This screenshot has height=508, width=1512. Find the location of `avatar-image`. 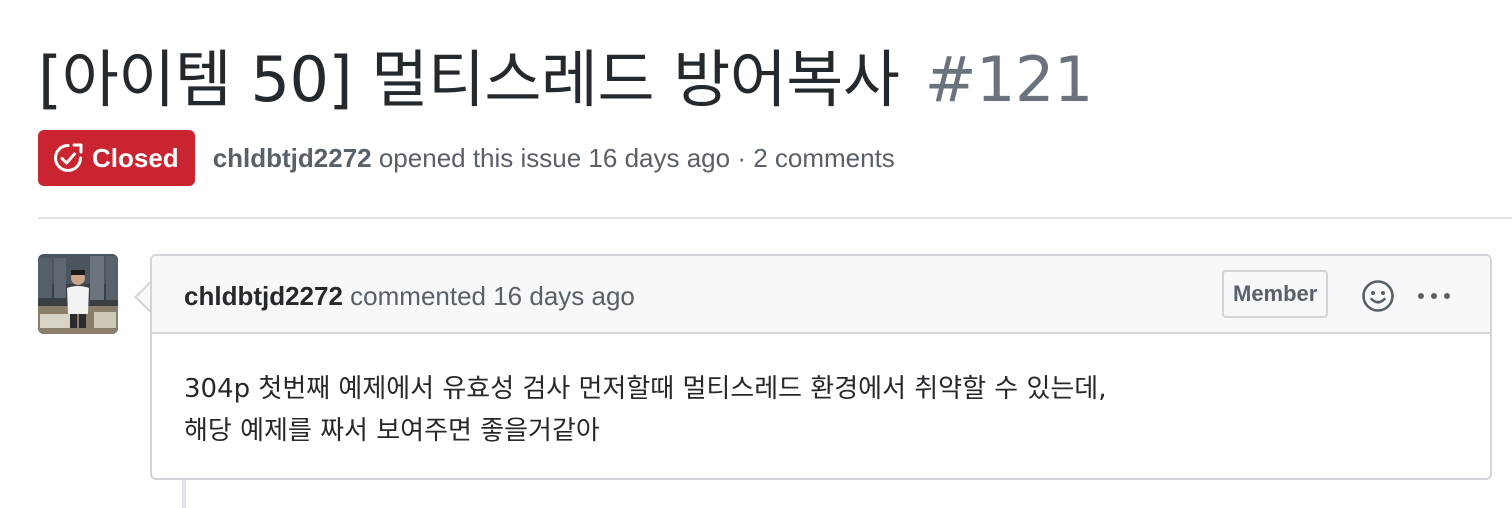

avatar-image is located at coordinates (78, 294).